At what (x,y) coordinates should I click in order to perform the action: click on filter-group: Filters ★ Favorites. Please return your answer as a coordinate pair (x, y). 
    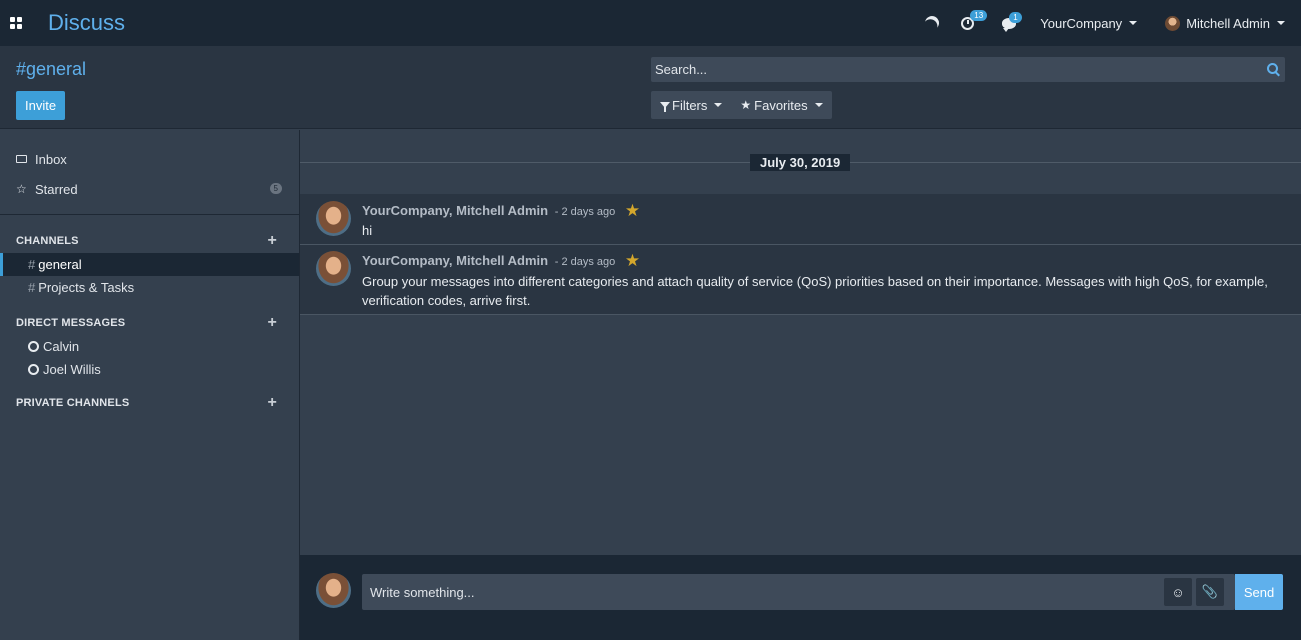
    Looking at the image, I should click on (741, 105).